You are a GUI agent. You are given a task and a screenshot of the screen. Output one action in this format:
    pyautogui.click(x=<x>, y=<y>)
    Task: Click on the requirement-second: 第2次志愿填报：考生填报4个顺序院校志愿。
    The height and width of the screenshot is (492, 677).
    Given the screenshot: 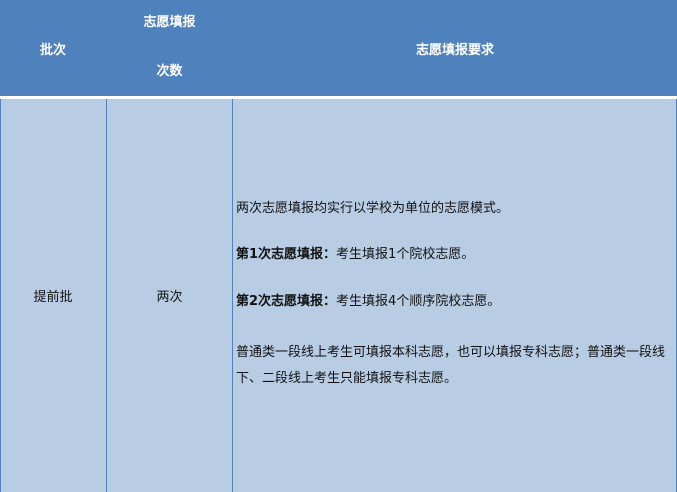 What is the action you would take?
    pyautogui.click(x=455, y=302)
    